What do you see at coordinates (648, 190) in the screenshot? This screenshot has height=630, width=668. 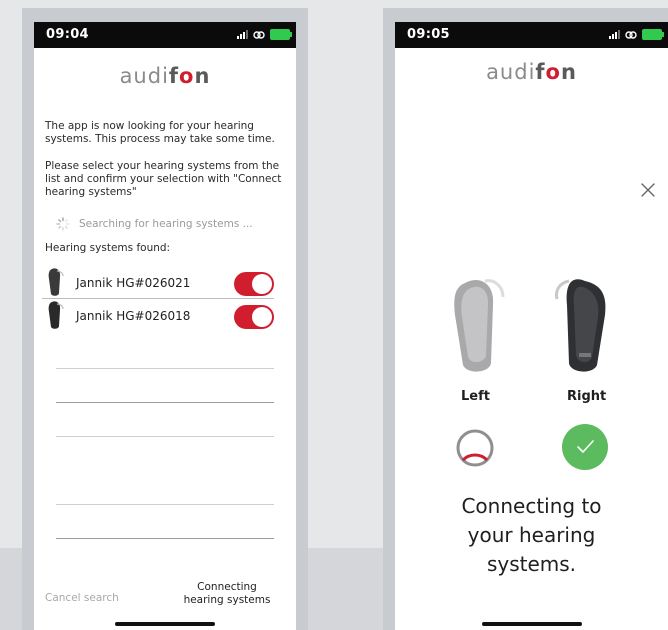 I see `close-icon` at bounding box center [648, 190].